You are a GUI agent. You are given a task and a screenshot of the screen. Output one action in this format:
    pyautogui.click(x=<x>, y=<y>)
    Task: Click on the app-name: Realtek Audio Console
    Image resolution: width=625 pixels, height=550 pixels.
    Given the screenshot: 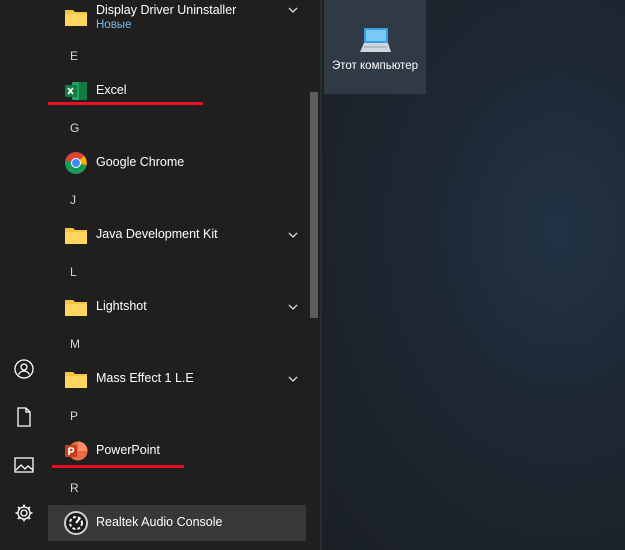 What is the action you would take?
    pyautogui.click(x=159, y=522)
    